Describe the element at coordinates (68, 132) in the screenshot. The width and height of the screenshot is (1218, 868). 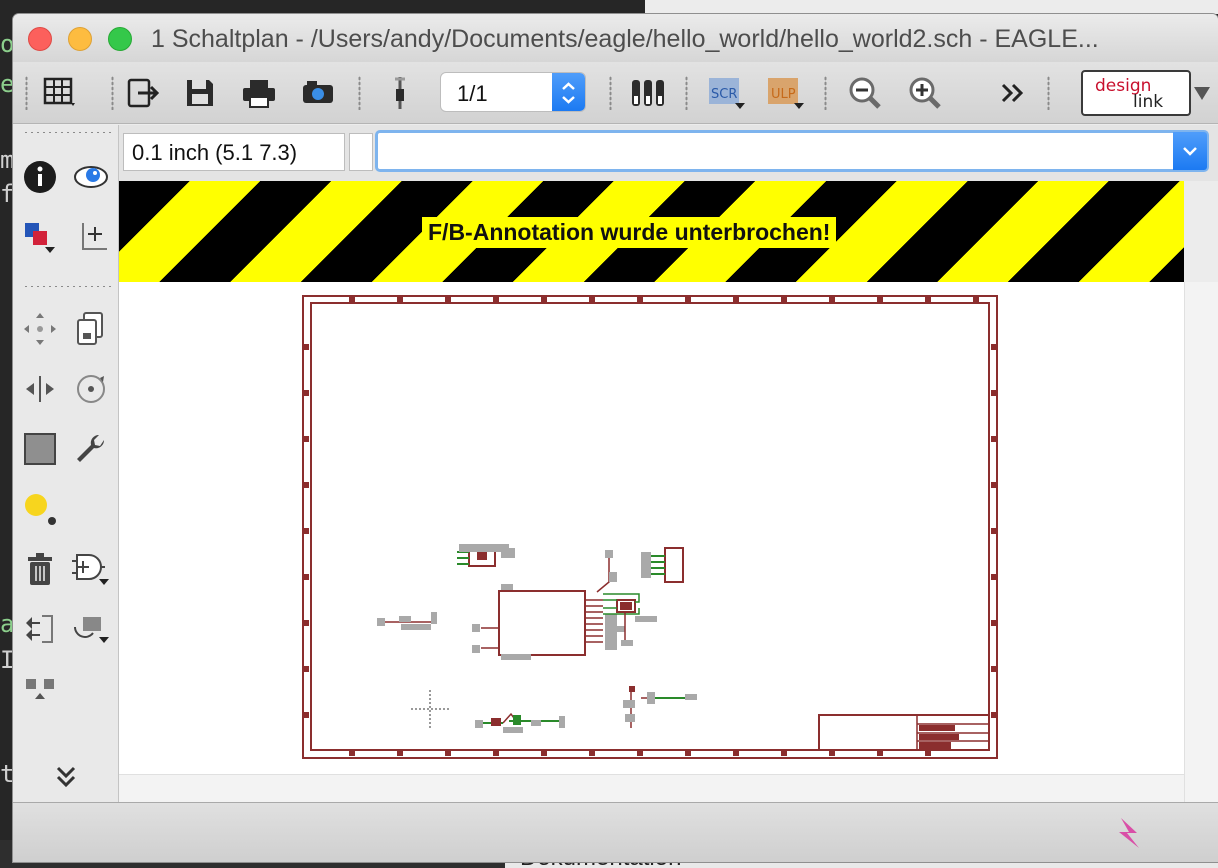
I see `palette-grip` at that location.